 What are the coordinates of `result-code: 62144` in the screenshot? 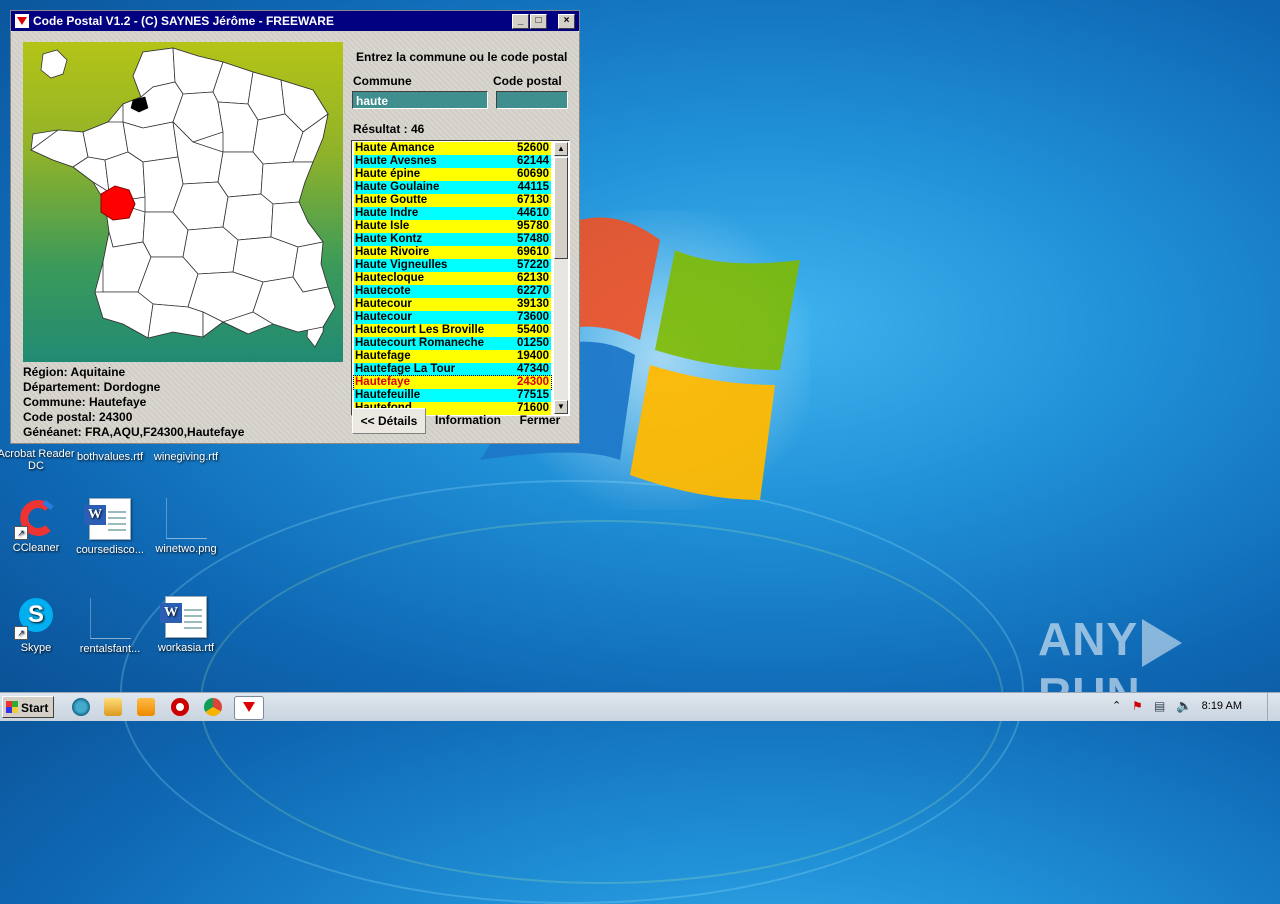 It's located at (533, 161).